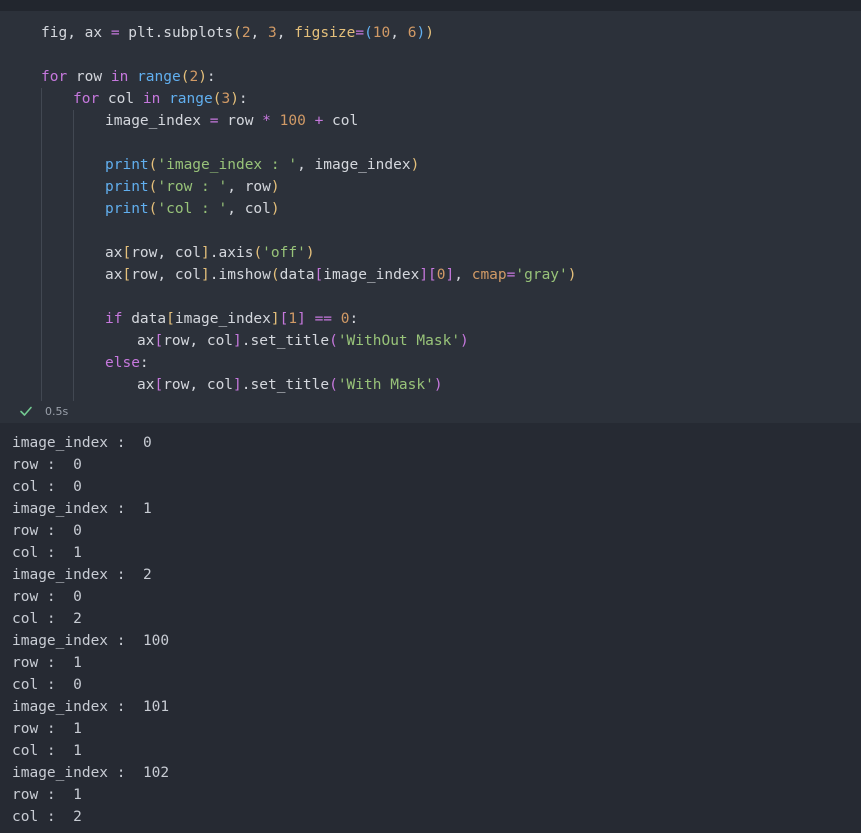 The image size is (861, 833). What do you see at coordinates (82, 443) in the screenshot?
I see `output-line: image_index : 0` at bounding box center [82, 443].